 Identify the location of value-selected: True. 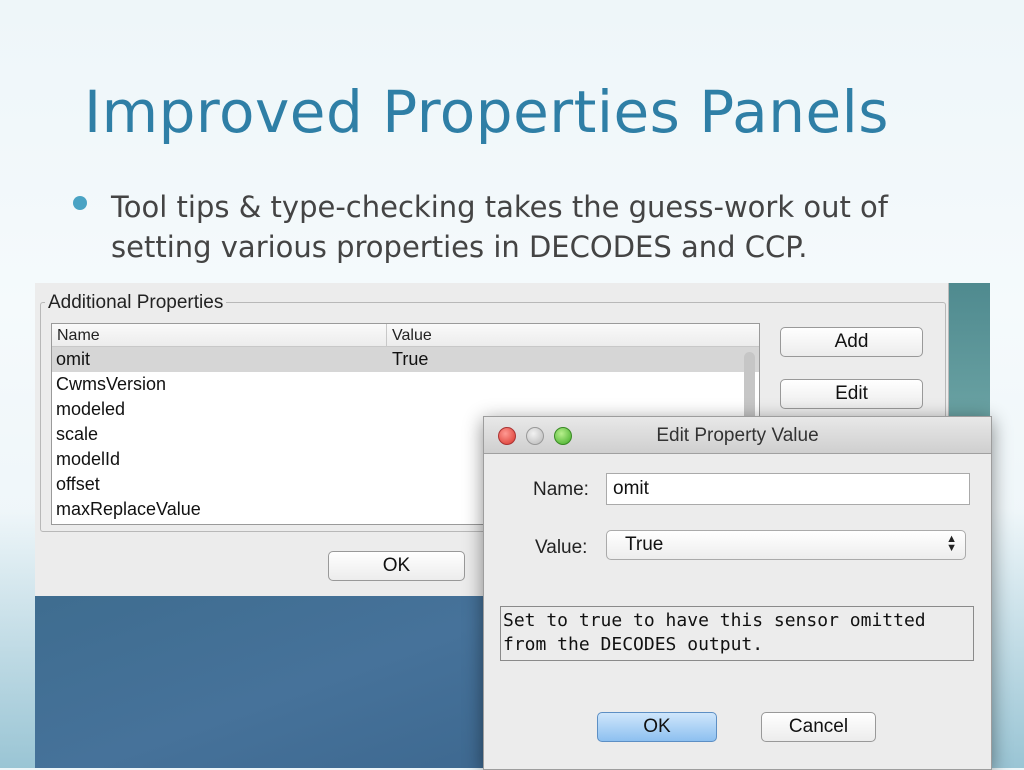
(644, 544).